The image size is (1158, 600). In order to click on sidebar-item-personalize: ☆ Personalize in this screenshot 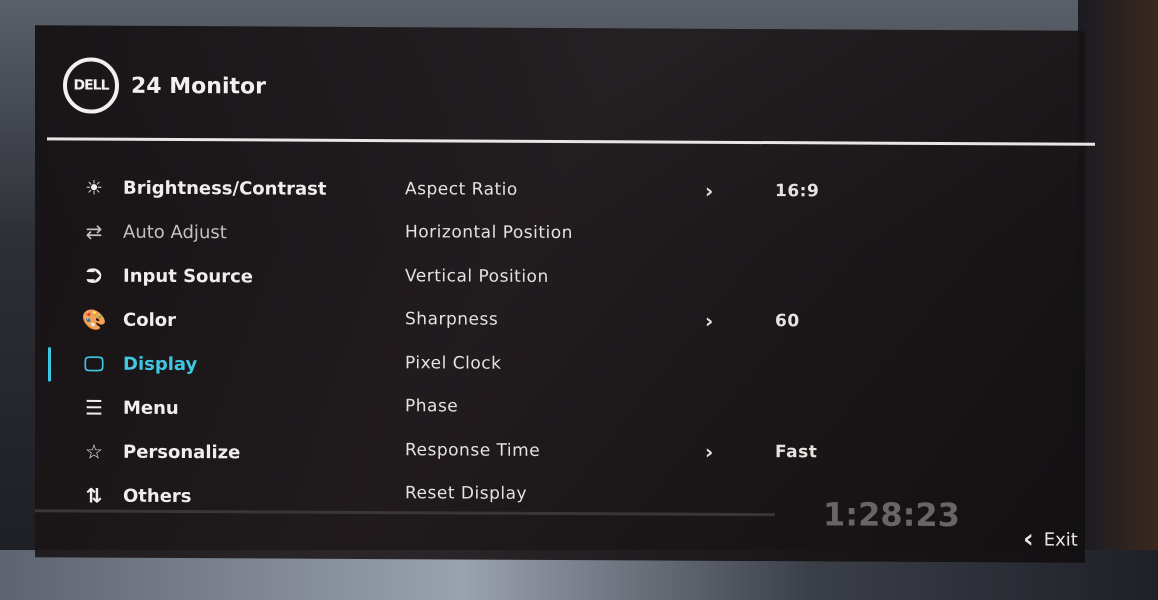, I will do `click(215, 452)`.